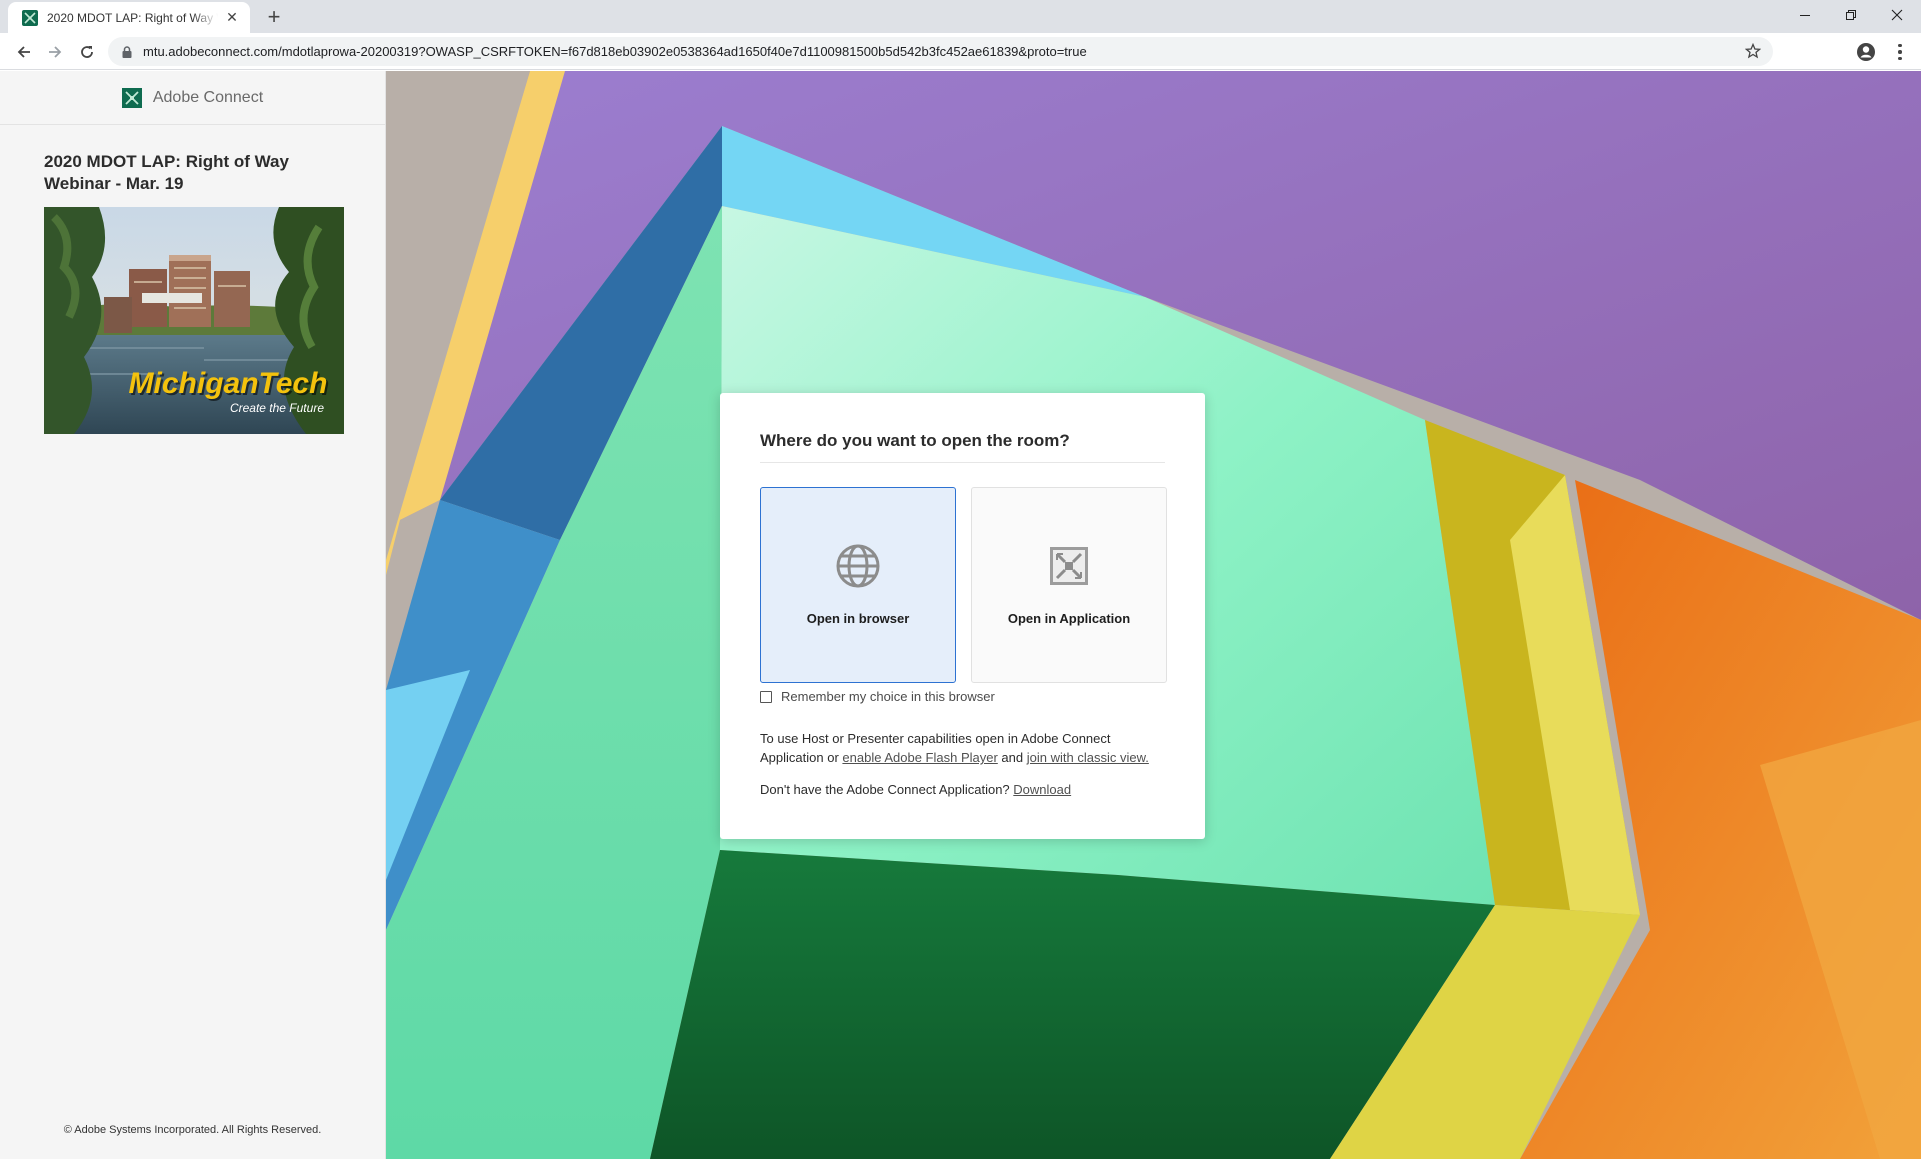  Describe the element at coordinates (858, 618) in the screenshot. I see `open-in-browser-label: Open in browser` at that location.